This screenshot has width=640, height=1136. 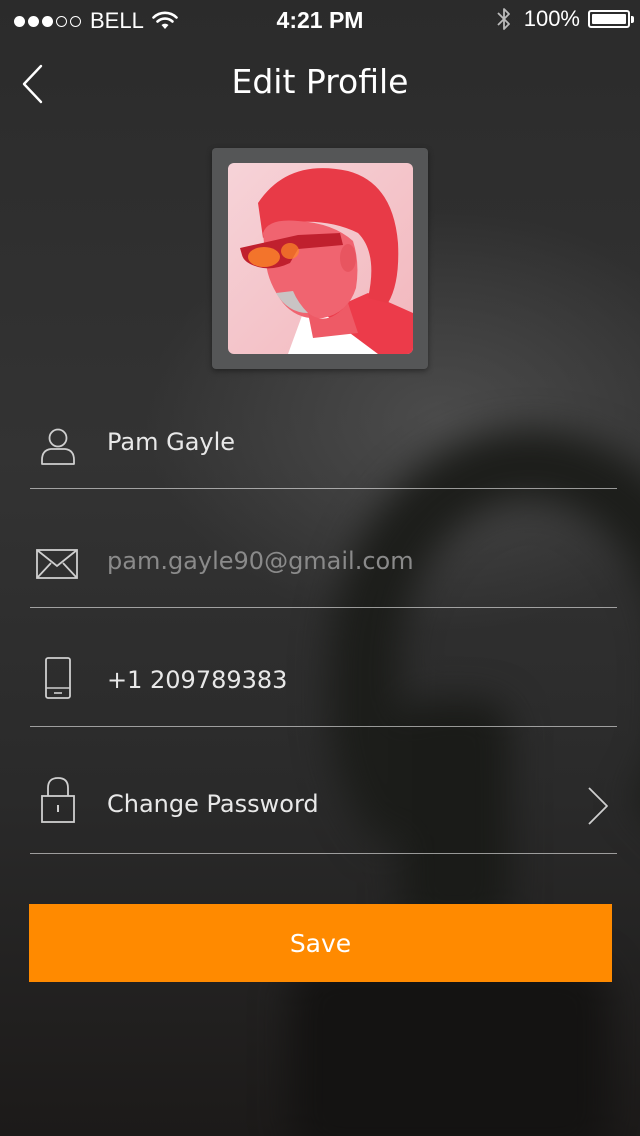 I want to click on phone-value: +1 209789383, so click(x=197, y=680).